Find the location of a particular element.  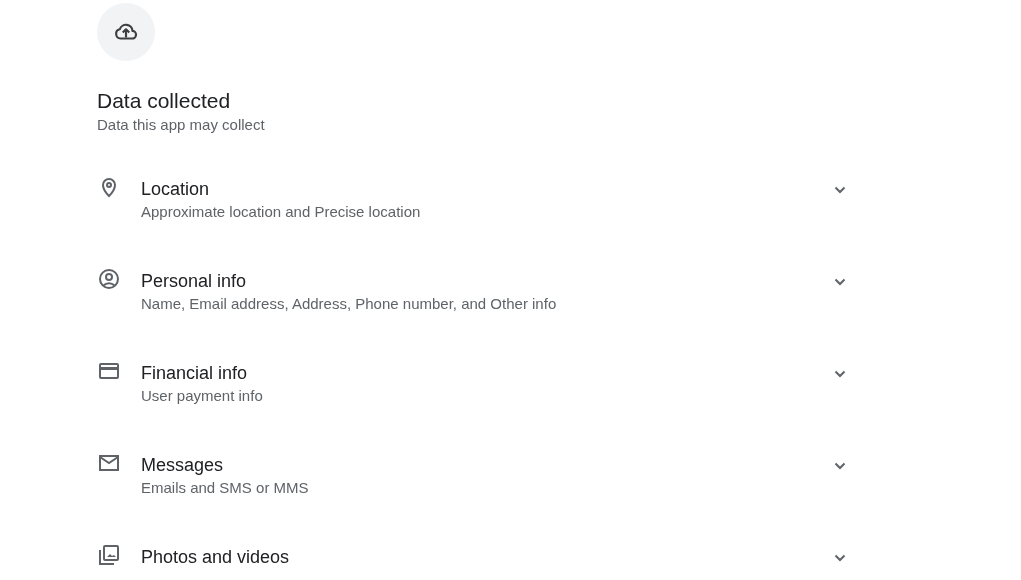

category-detail: Emails and SMS or MMS is located at coordinates (225, 488).